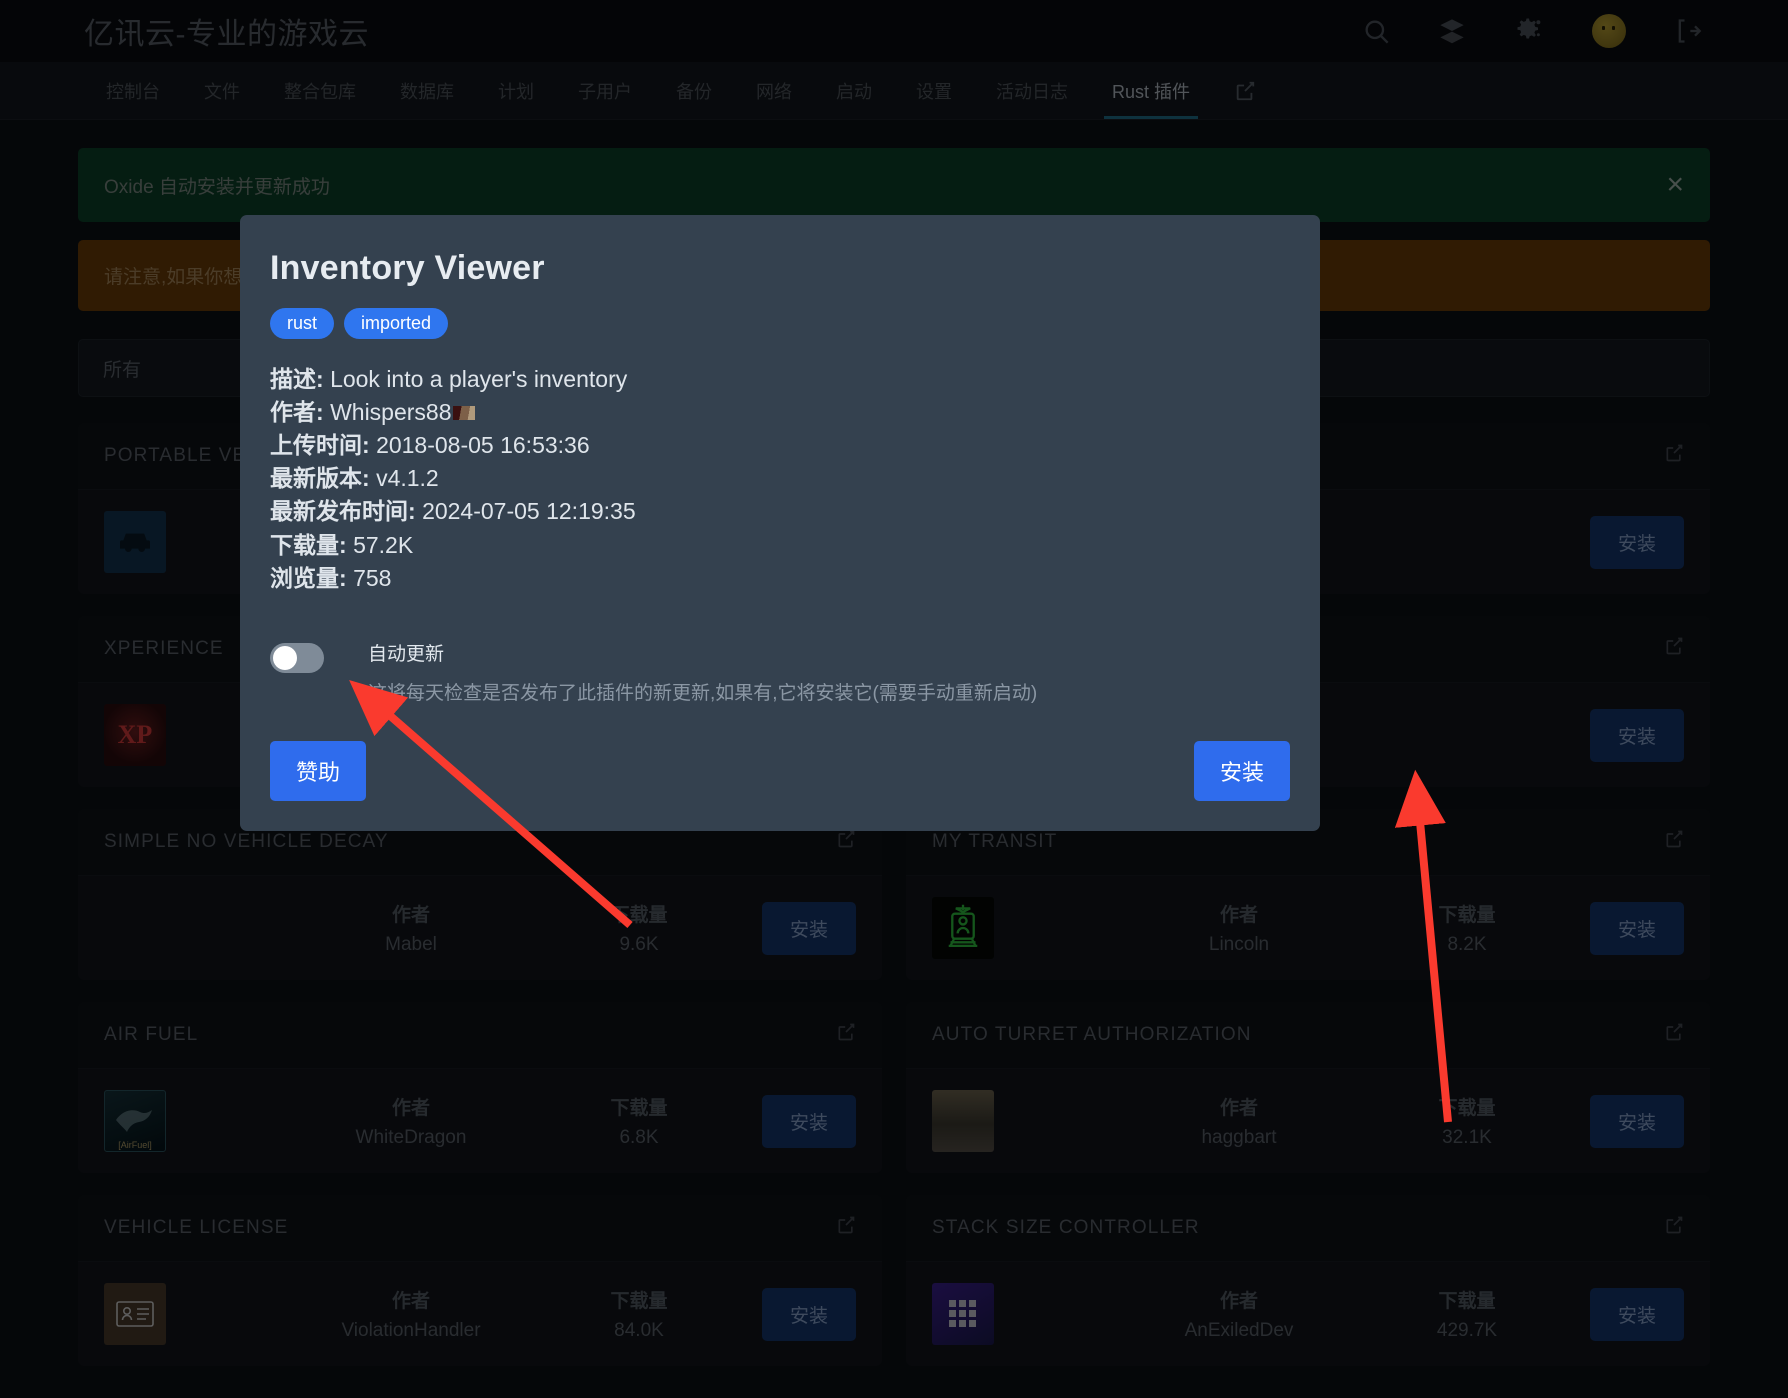 The image size is (1788, 1398). Describe the element at coordinates (780, 412) in the screenshot. I see `meta-author-row: 作者: Whispers88` at that location.